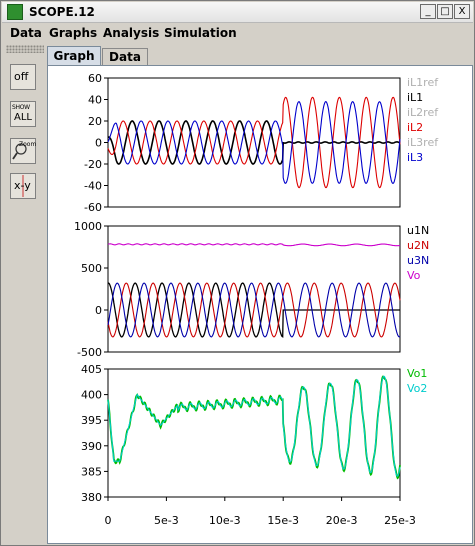 Image resolution: width=475 pixels, height=546 pixels. I want to click on xy-label: x-y, so click(22, 185).